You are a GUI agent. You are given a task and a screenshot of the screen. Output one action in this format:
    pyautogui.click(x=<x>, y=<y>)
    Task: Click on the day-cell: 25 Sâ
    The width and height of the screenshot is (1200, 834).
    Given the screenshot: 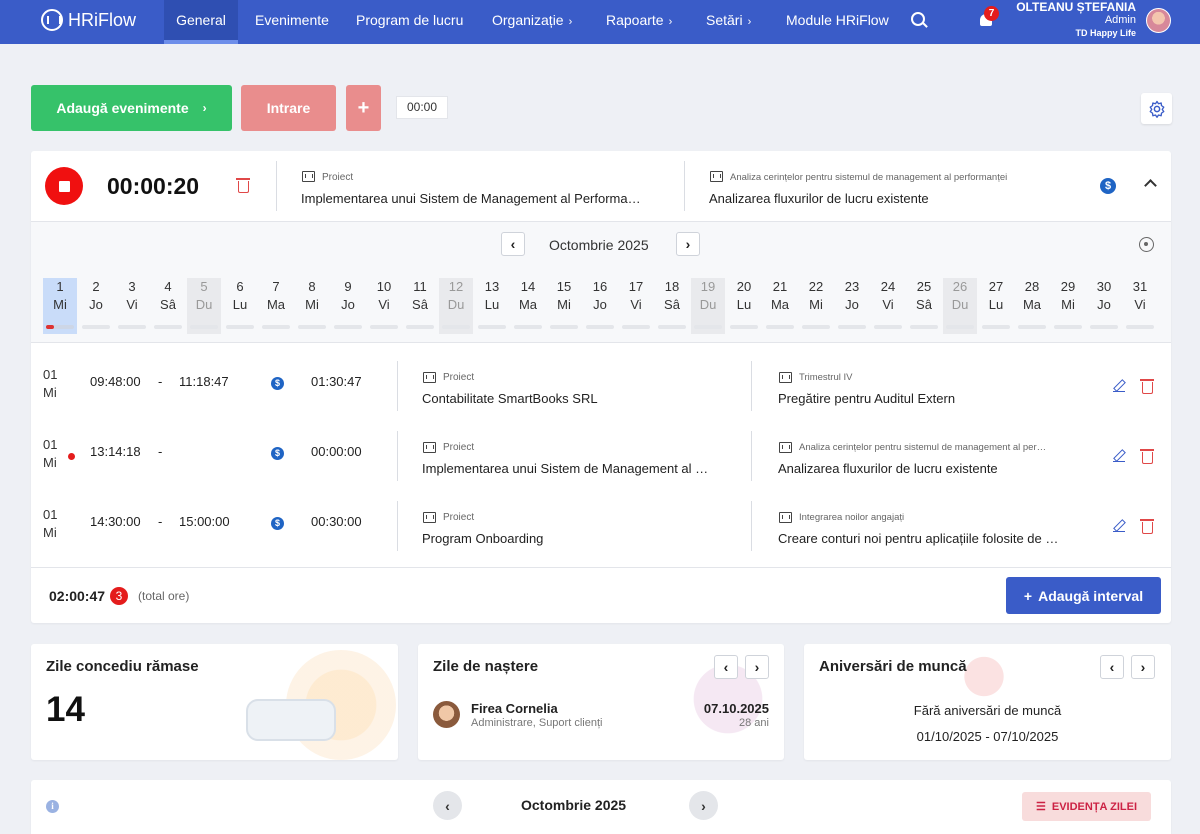 What is the action you would take?
    pyautogui.click(x=924, y=306)
    